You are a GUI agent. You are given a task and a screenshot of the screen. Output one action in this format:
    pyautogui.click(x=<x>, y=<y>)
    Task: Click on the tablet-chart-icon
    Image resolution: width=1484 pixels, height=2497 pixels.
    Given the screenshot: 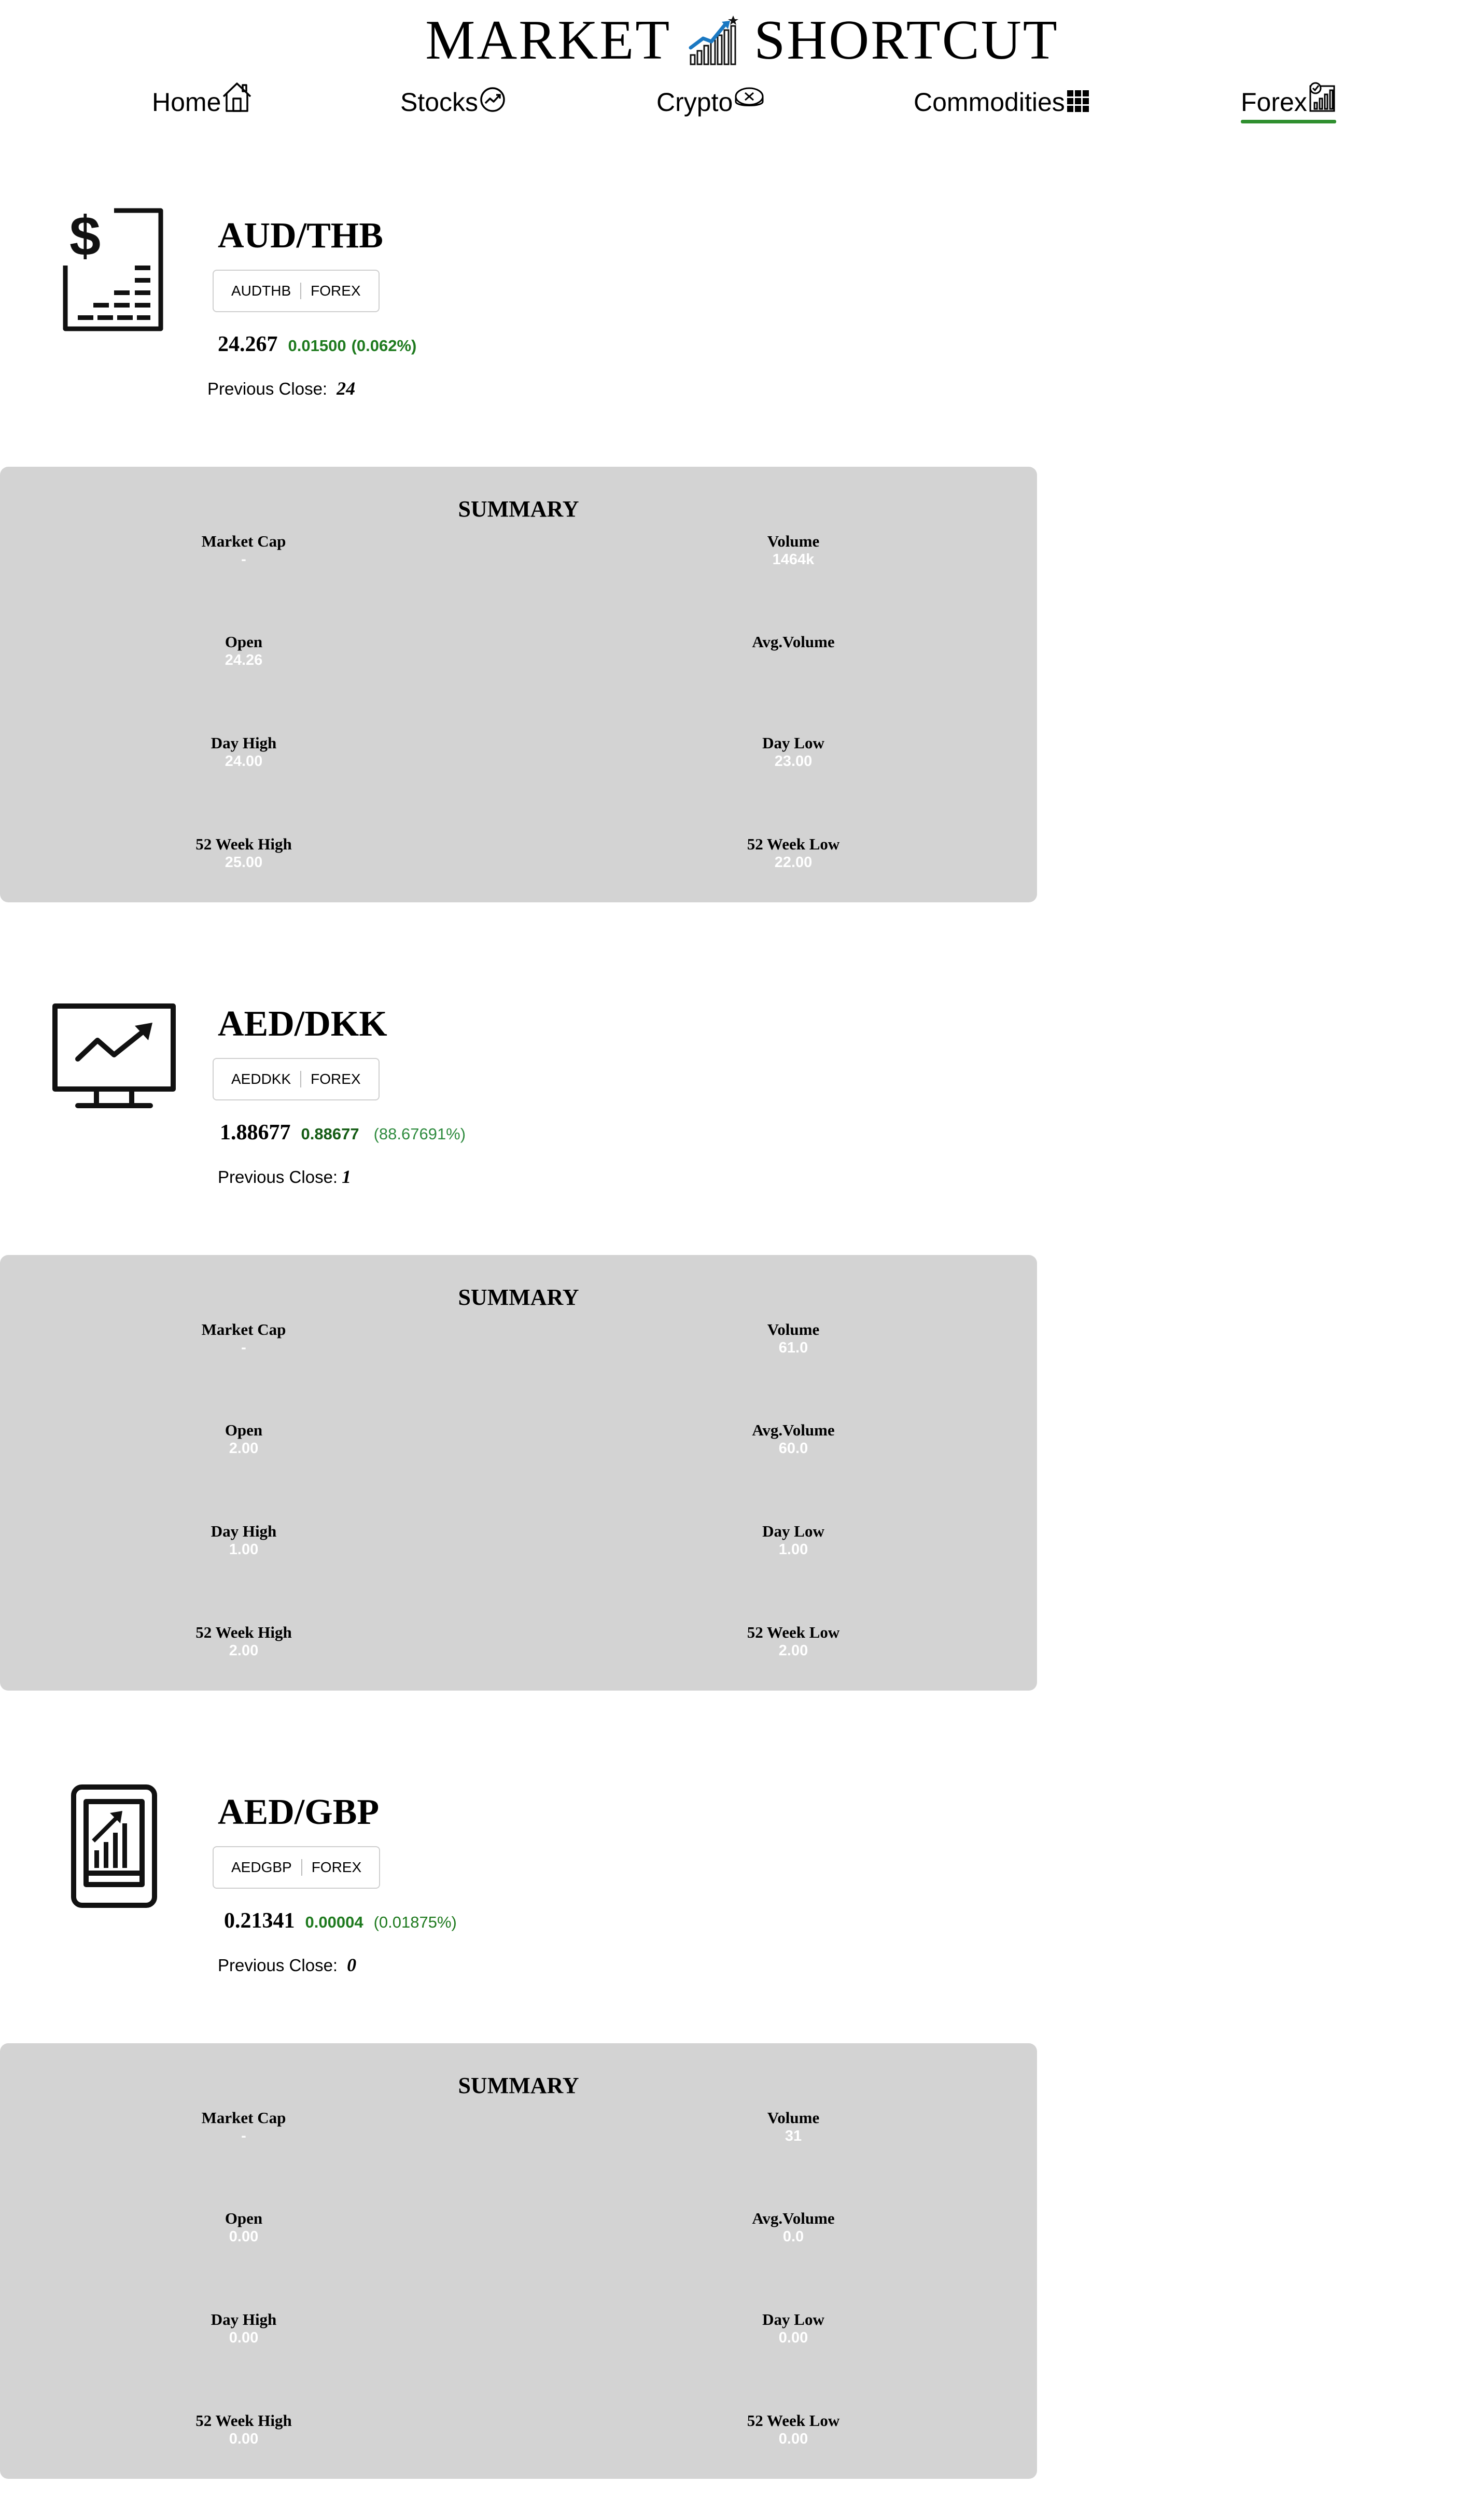 What is the action you would take?
    pyautogui.click(x=114, y=1847)
    